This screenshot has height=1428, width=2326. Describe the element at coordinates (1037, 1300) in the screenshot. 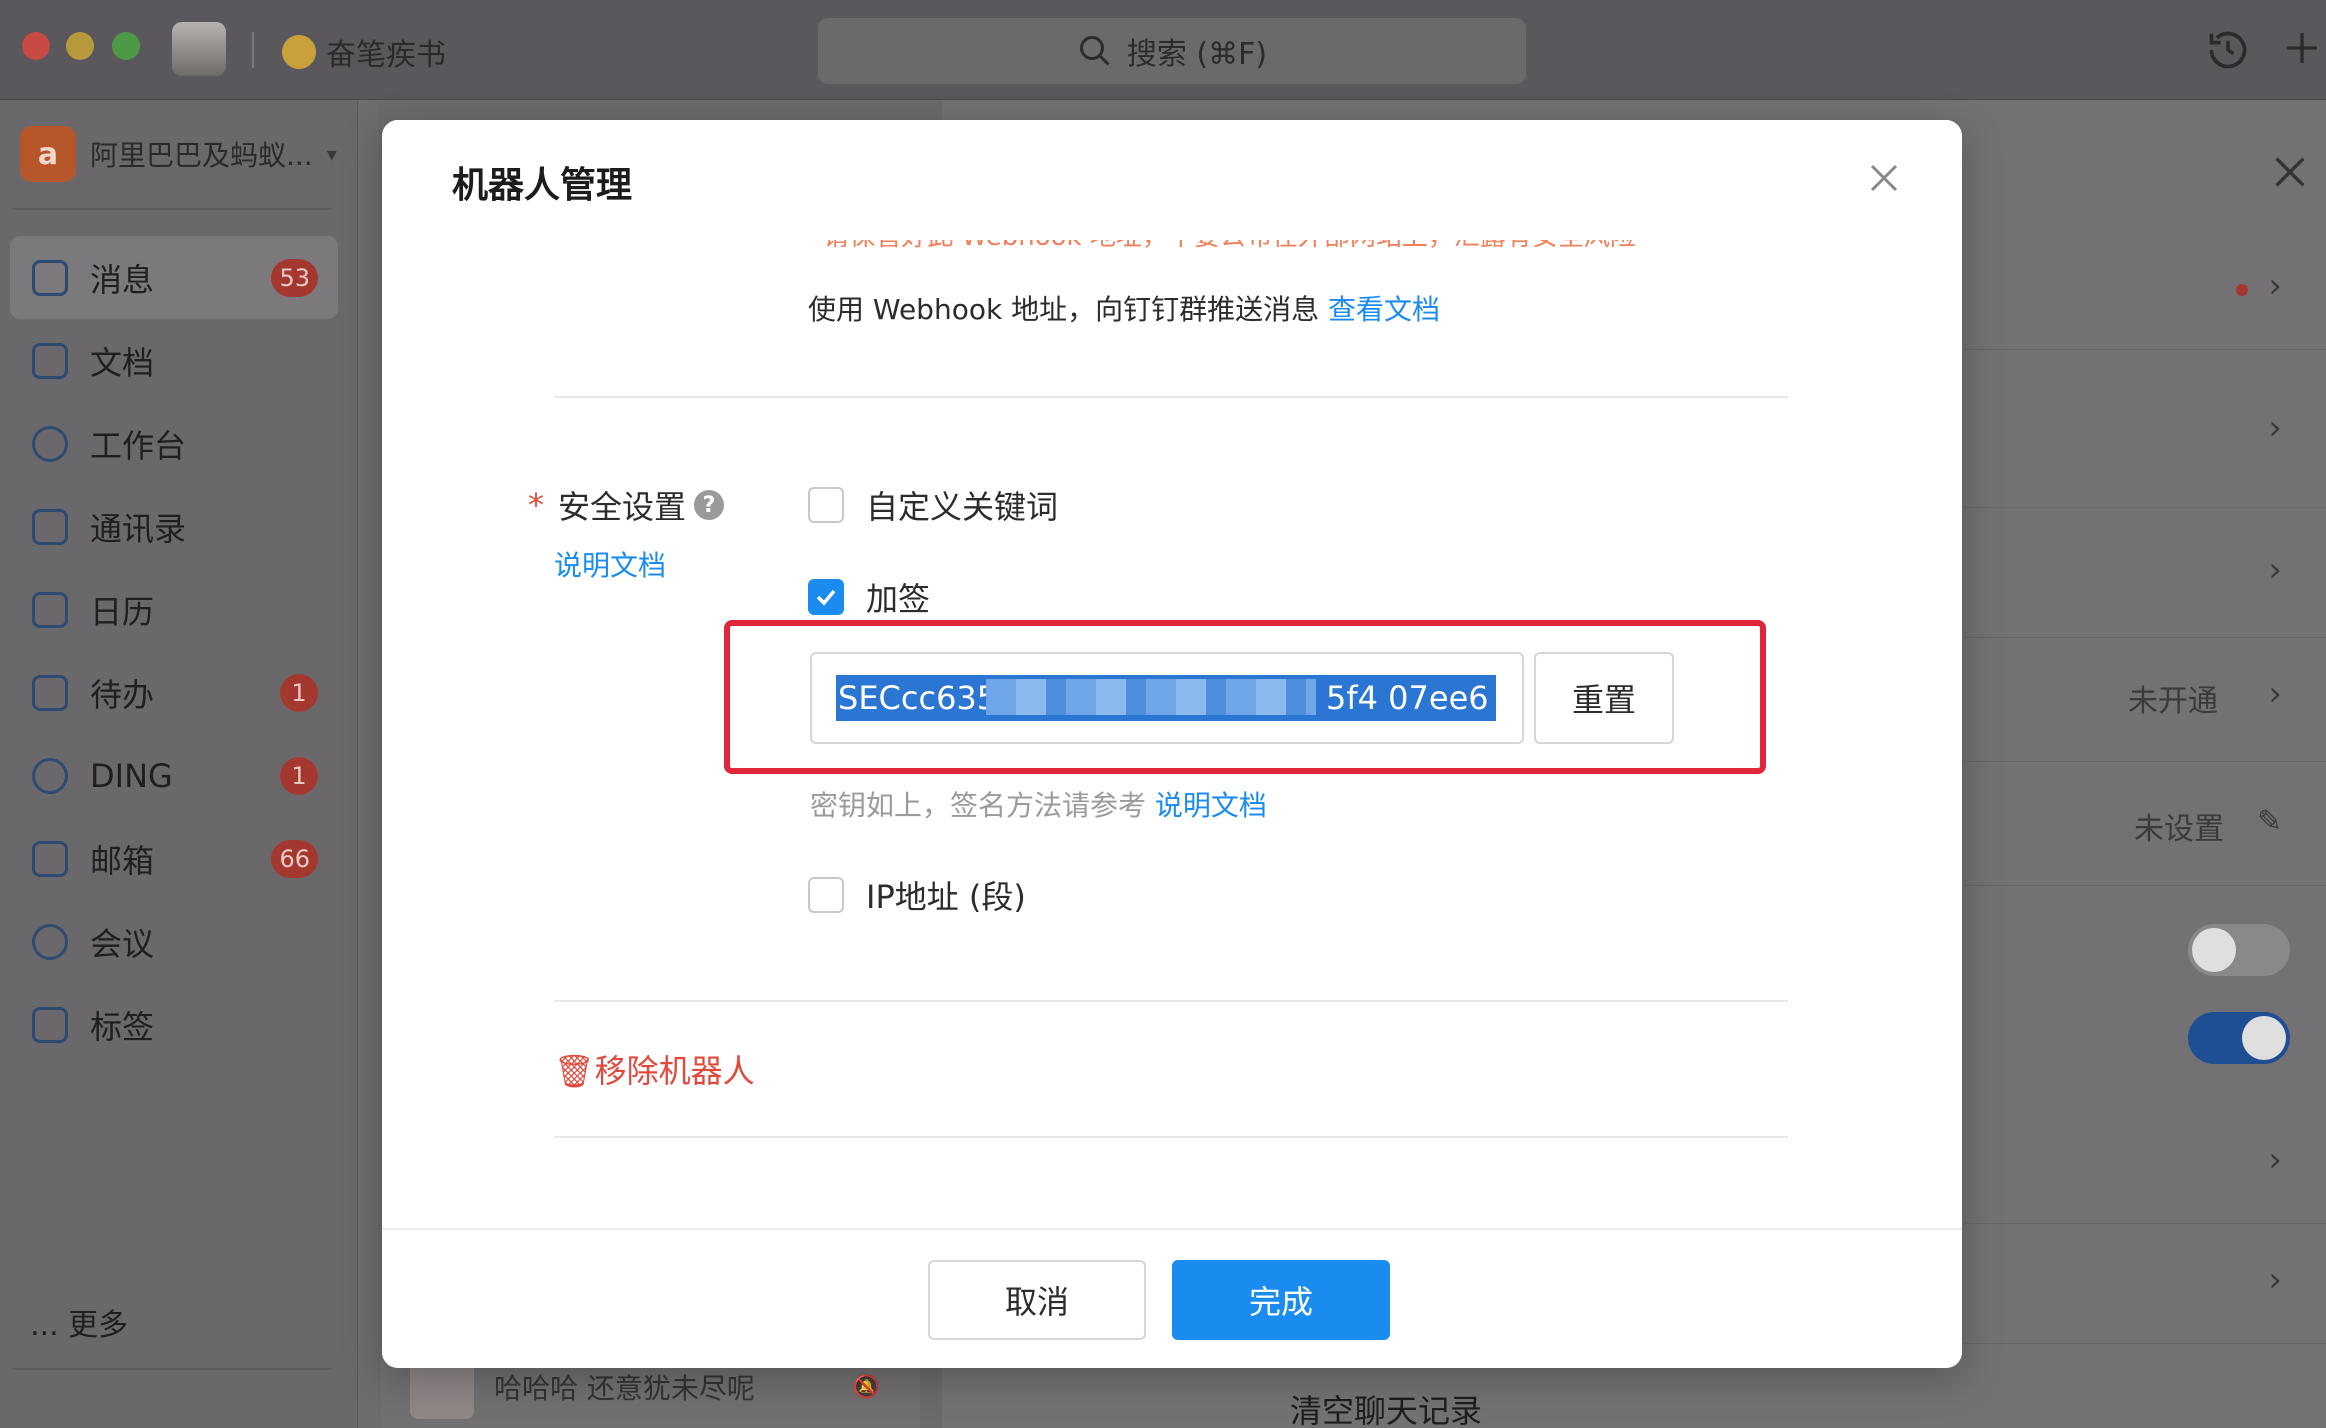

I see `cancel-button: 取消` at that location.